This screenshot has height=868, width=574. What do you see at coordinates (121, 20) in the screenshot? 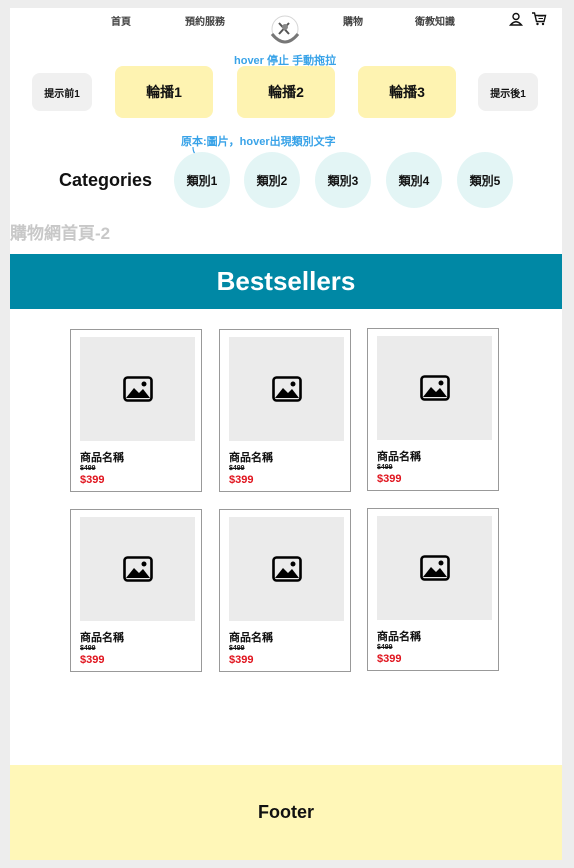
I see `nav-item-home: 首頁` at bounding box center [121, 20].